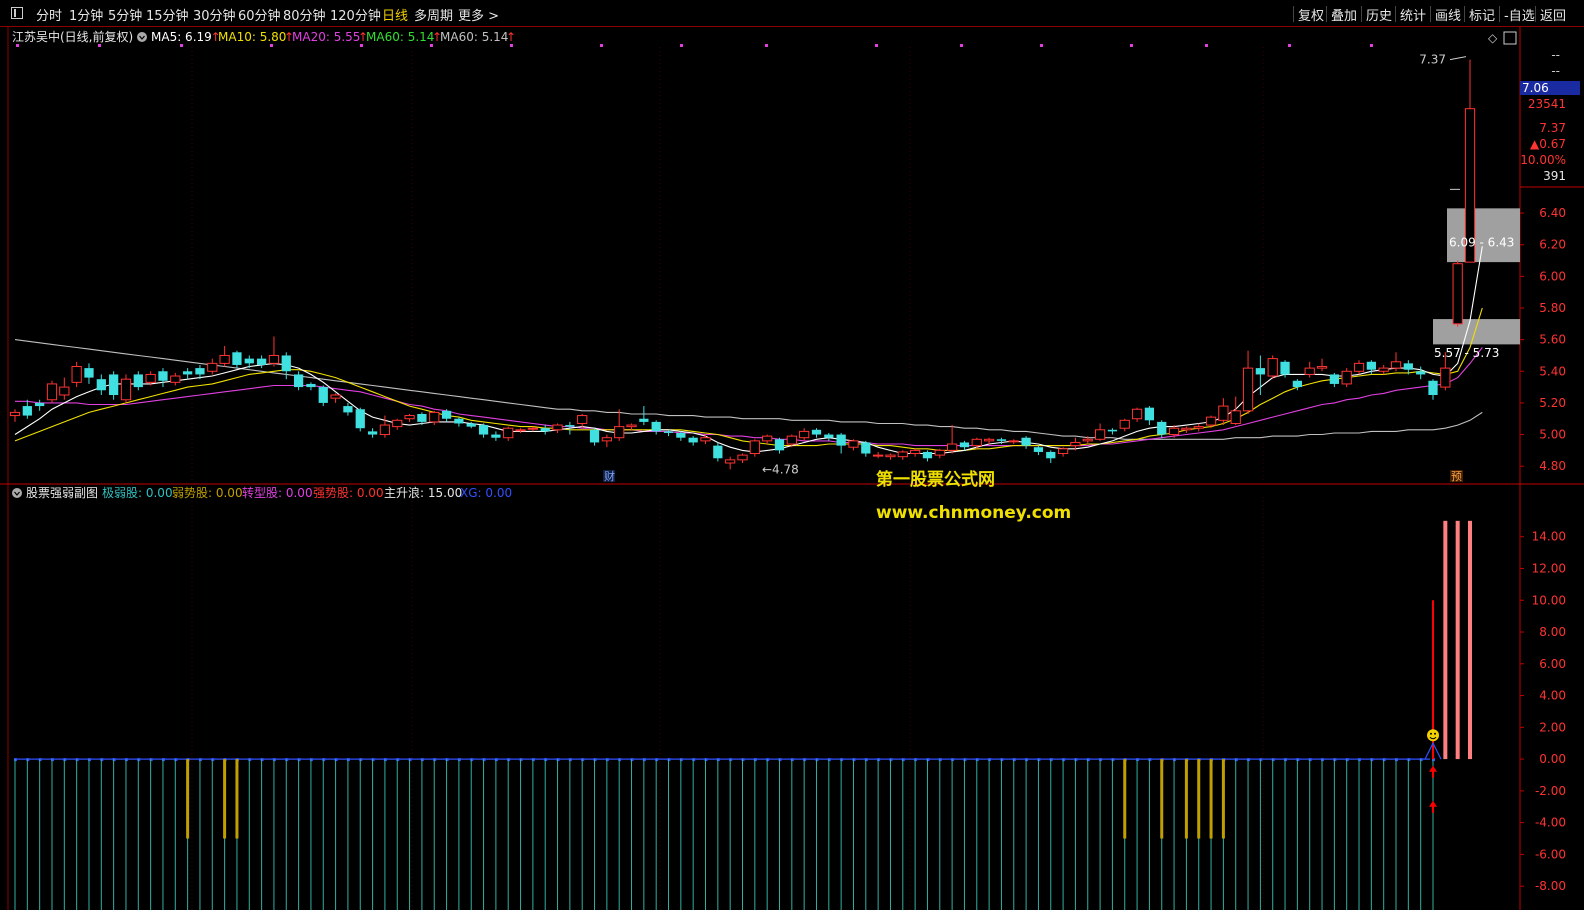 The width and height of the screenshot is (1584, 910). What do you see at coordinates (1433, 771) in the screenshot?
I see `up-arrow-icon` at bounding box center [1433, 771].